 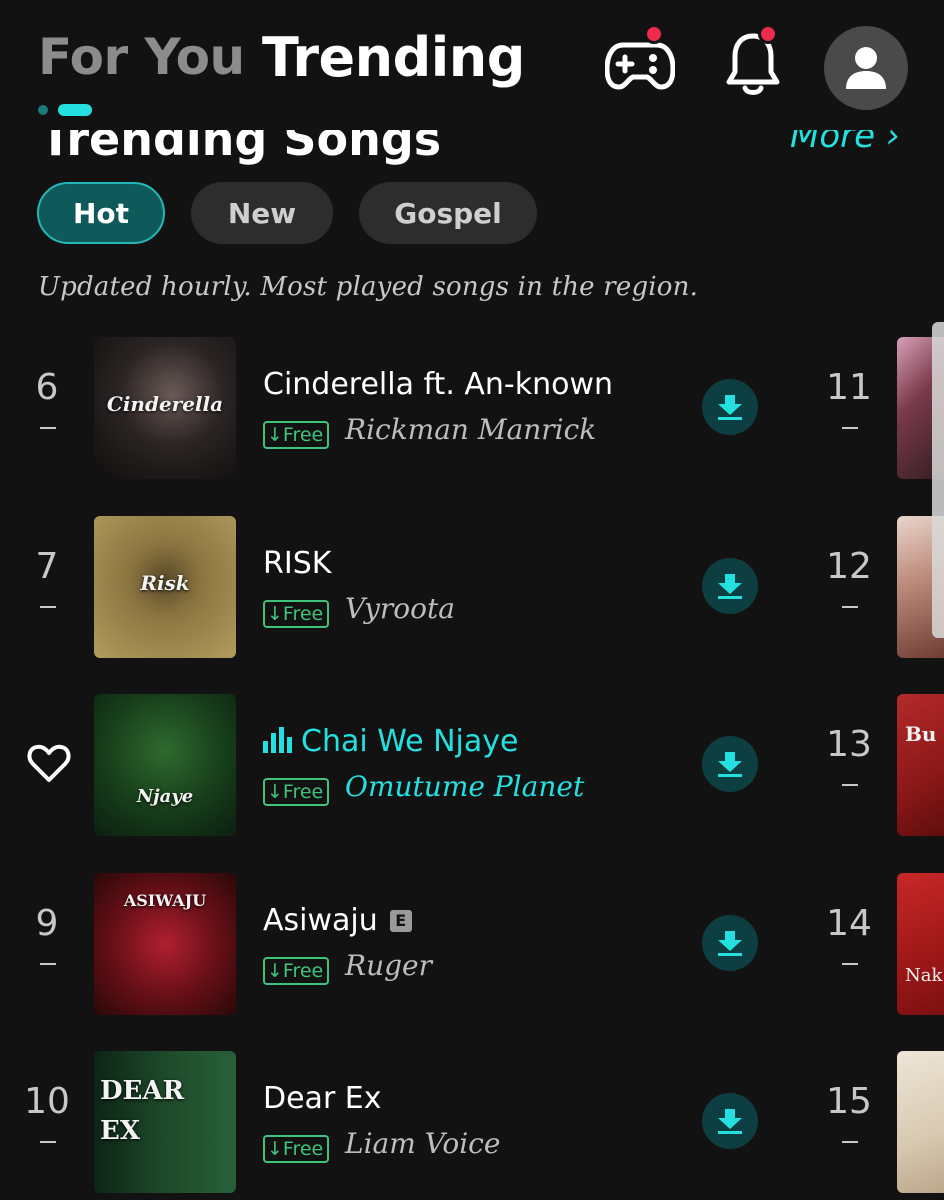 I want to click on top-bar: For You Trending, so click(x=472, y=65).